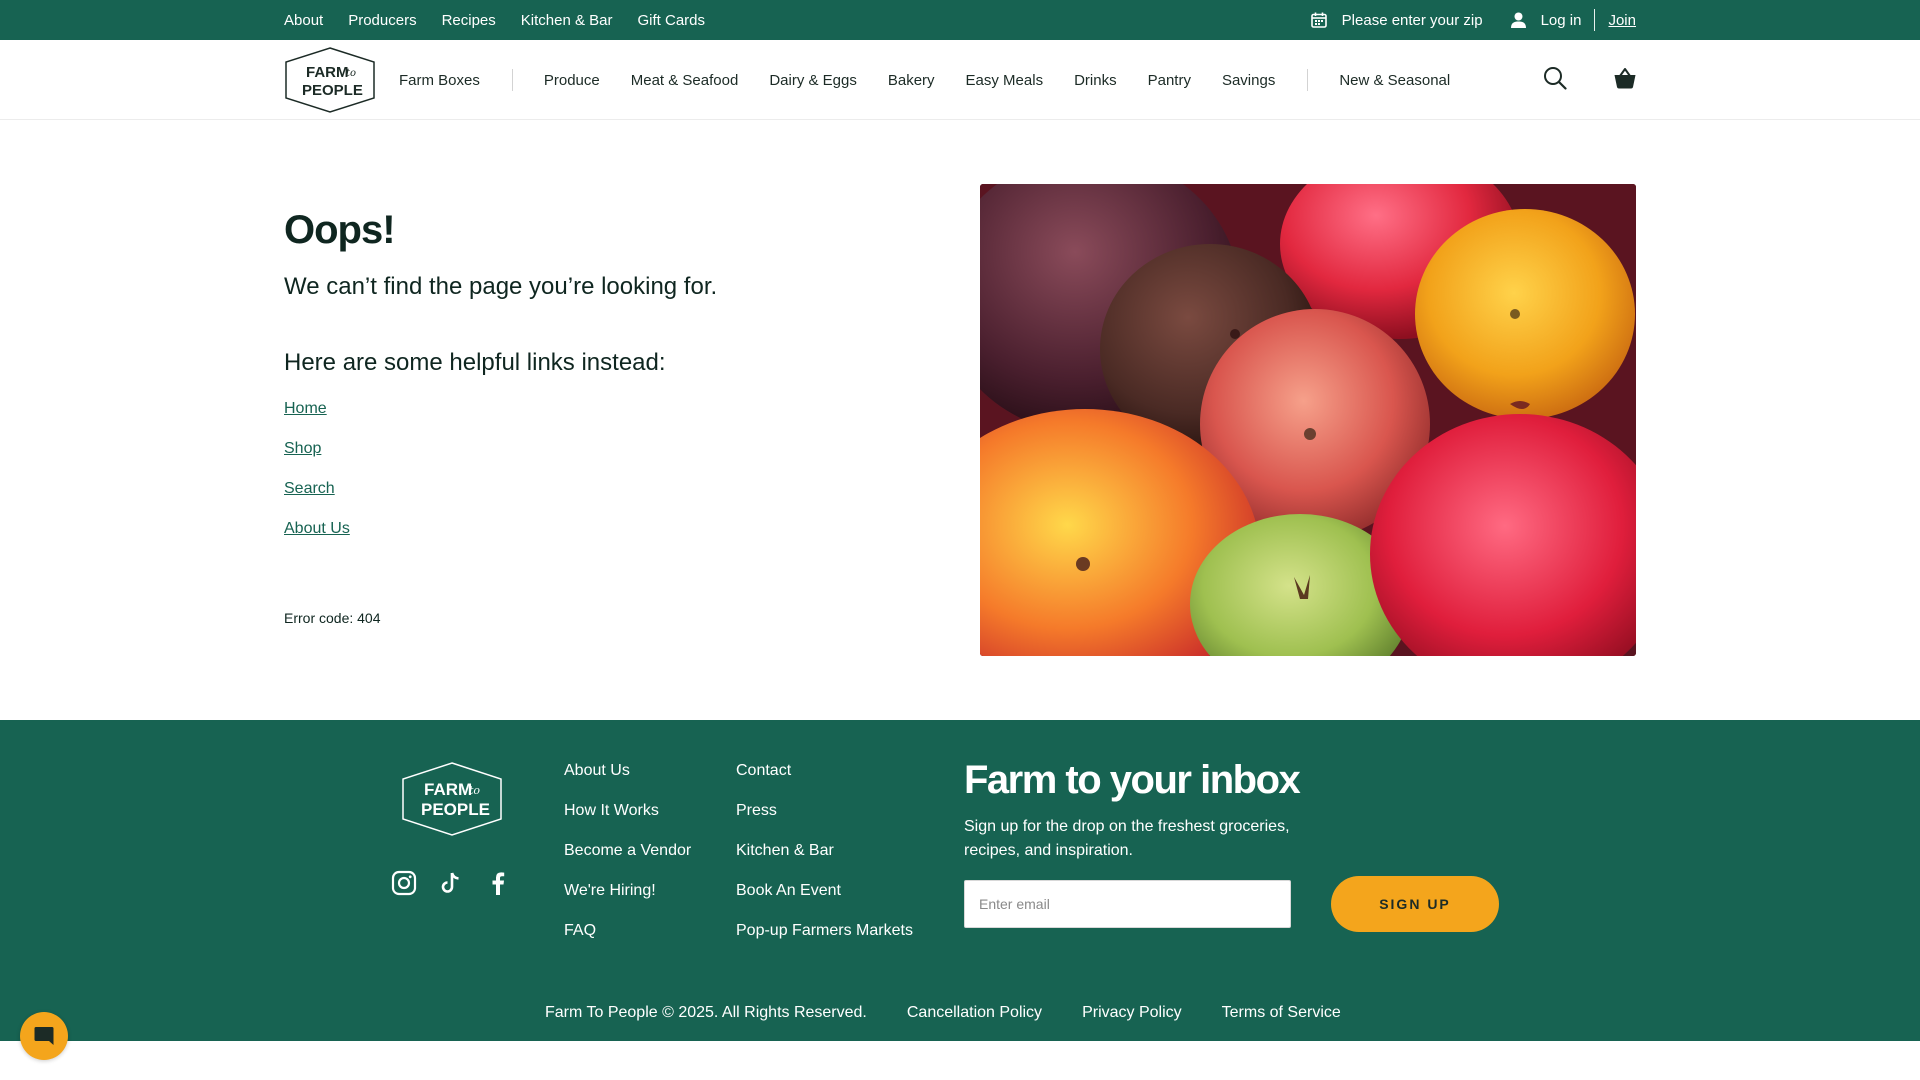 This screenshot has width=1920, height=1080. Describe the element at coordinates (332, 618) in the screenshot. I see `error-code: Error code: 404` at that location.